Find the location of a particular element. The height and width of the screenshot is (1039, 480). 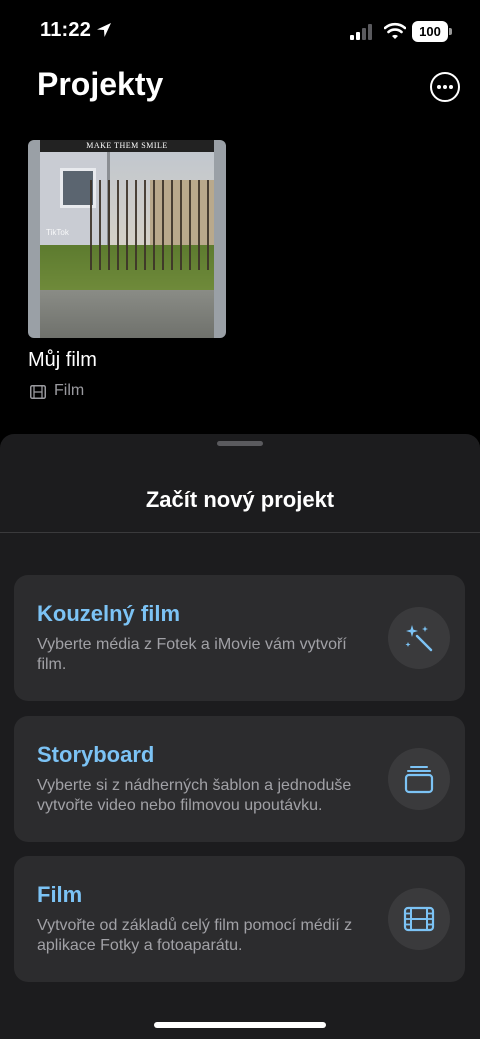

film-icon is located at coordinates (38, 392).